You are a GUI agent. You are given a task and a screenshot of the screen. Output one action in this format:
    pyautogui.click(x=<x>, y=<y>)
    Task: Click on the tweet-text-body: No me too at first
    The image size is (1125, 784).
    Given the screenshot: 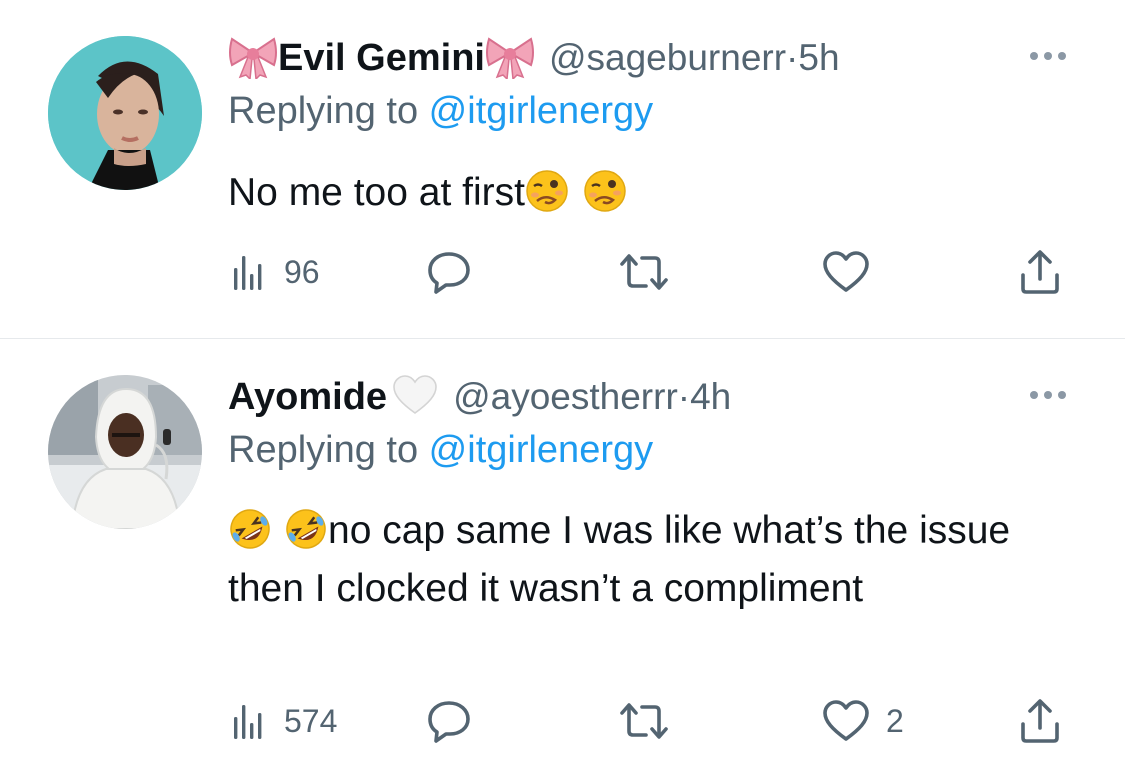 What is the action you would take?
    pyautogui.click(x=376, y=192)
    